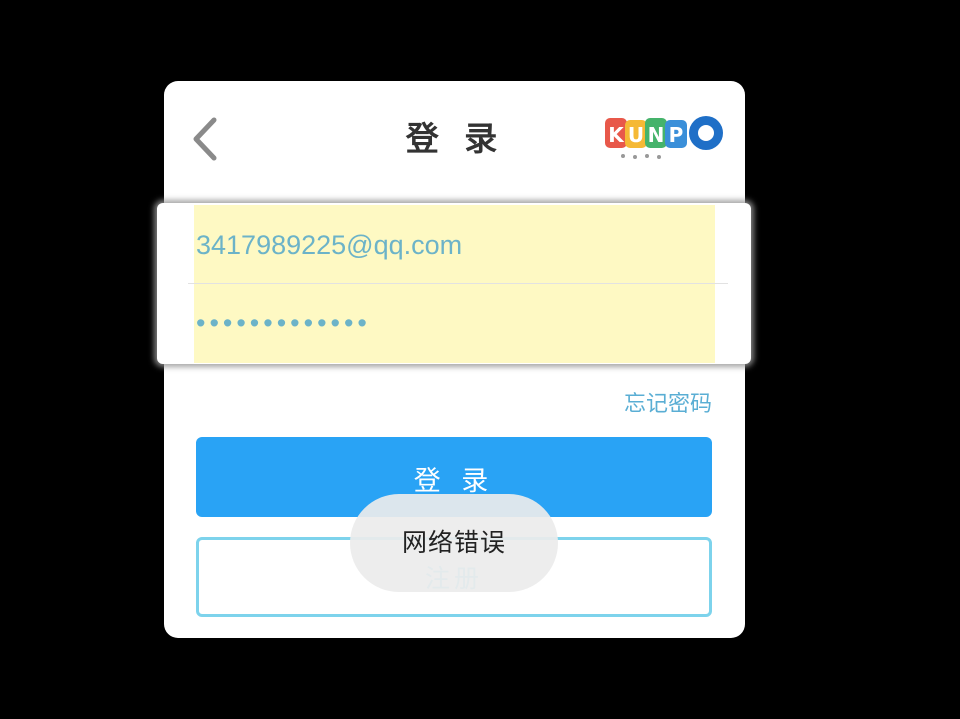 Image resolution: width=960 pixels, height=719 pixels. I want to click on svg-text: P, so click(676, 135).